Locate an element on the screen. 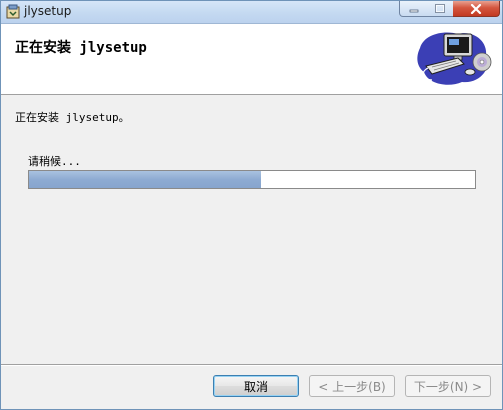 The image size is (503, 410). maximize-button is located at coordinates (440, 9).